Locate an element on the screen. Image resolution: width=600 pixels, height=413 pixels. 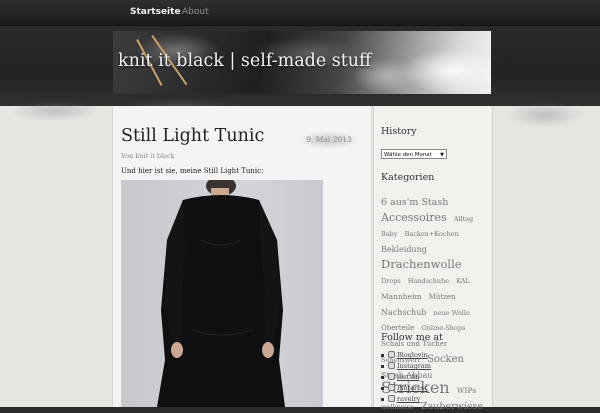
category-tag: Mützen is located at coordinates (442, 297).